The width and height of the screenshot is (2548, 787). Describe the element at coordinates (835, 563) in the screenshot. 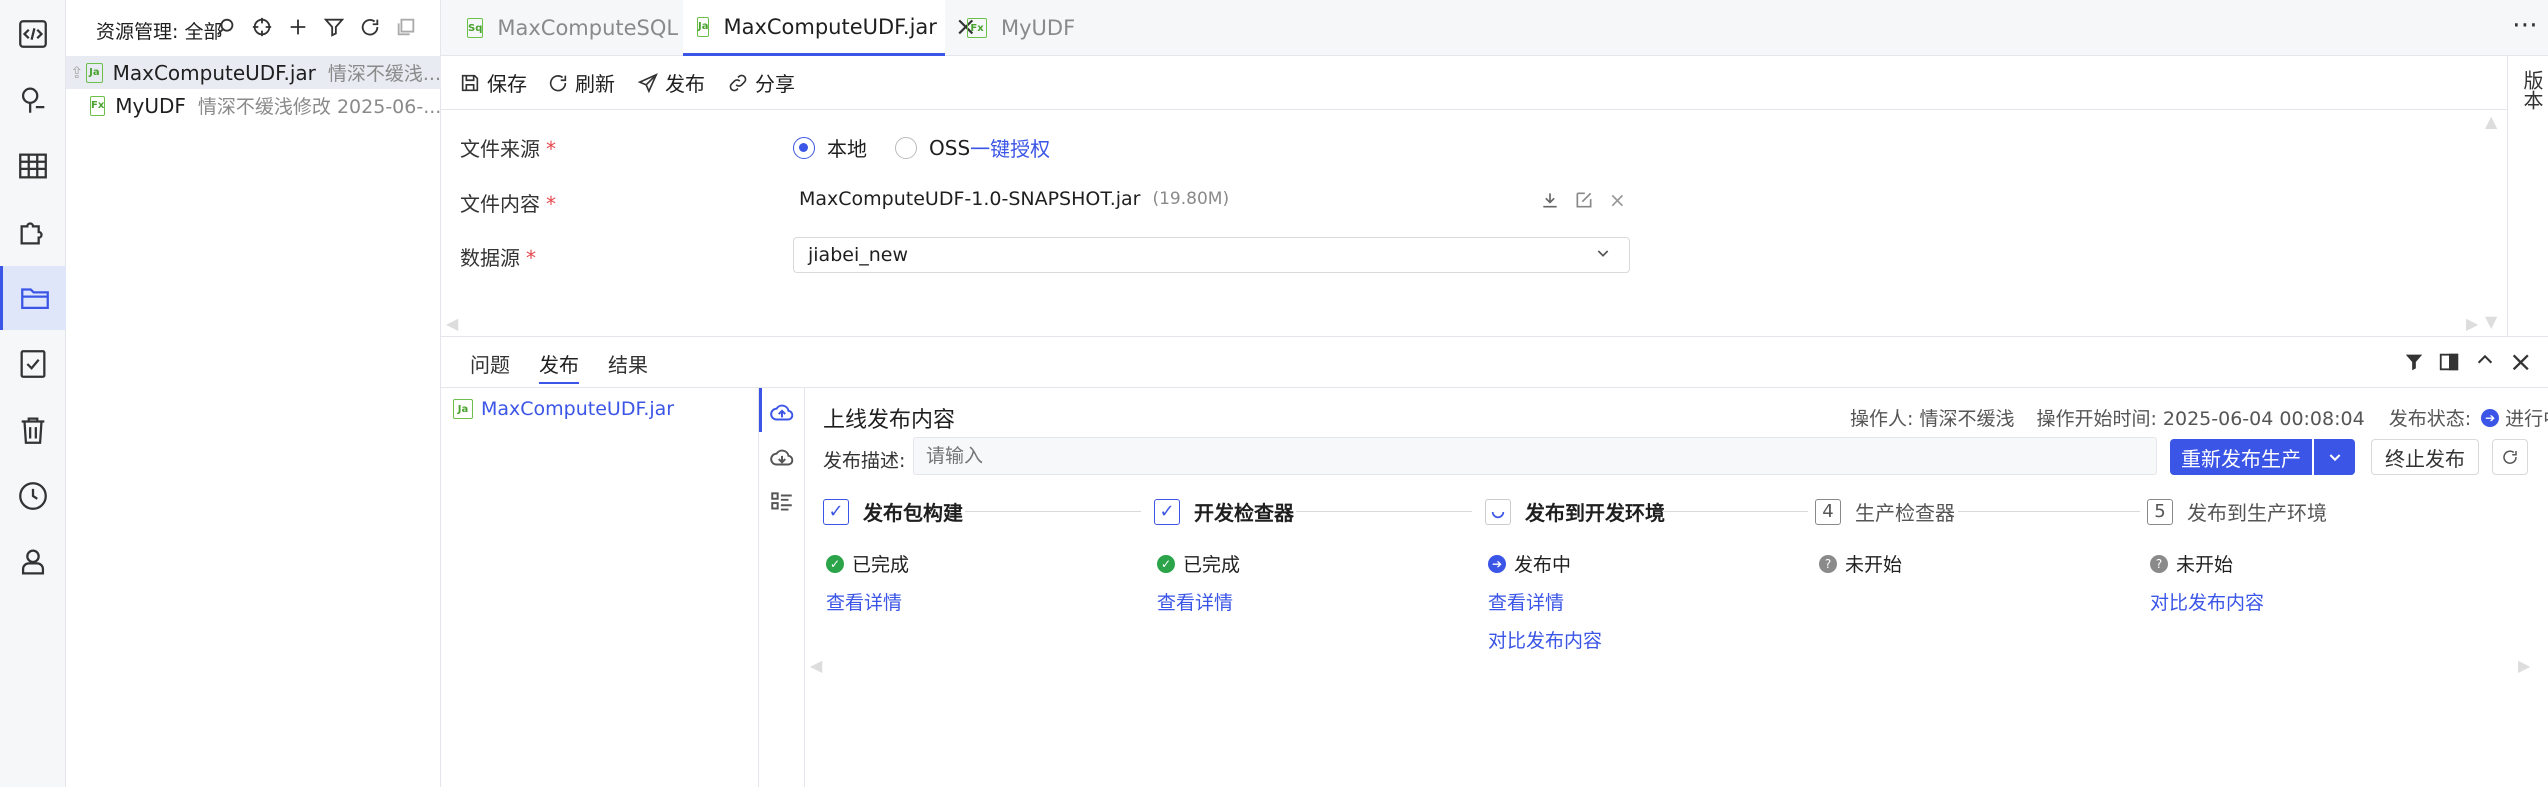

I see `success-icon: ✓` at that location.